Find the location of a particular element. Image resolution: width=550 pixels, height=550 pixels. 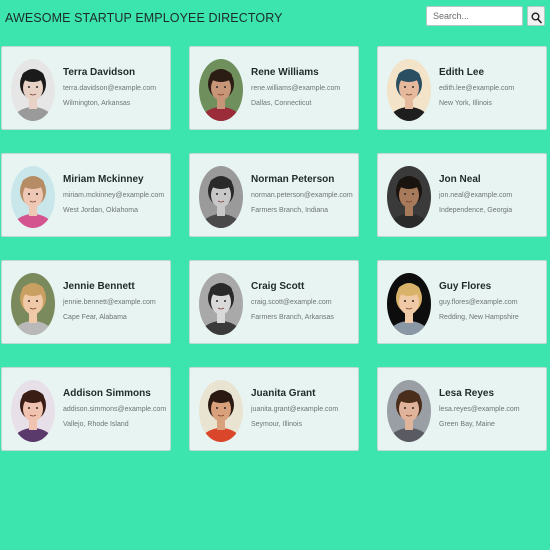

search-button is located at coordinates (536, 16).